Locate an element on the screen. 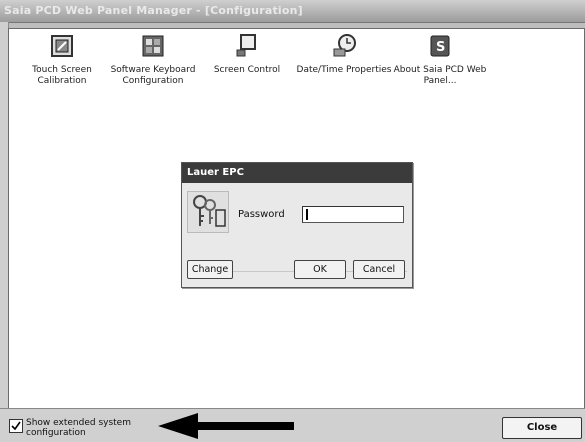  touch-calibration-icon is located at coordinates (62, 46).